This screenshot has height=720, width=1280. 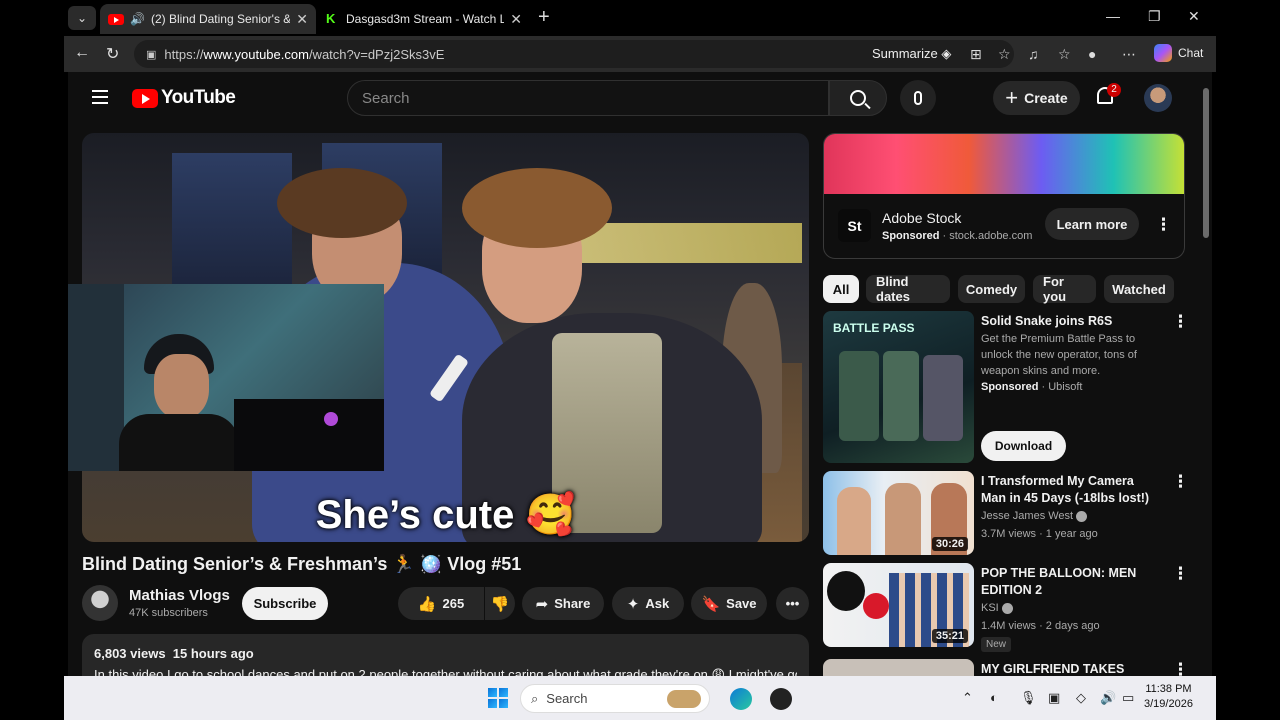 What do you see at coordinates (1028, 698) in the screenshot?
I see `mic-icon: 🎙` at bounding box center [1028, 698].